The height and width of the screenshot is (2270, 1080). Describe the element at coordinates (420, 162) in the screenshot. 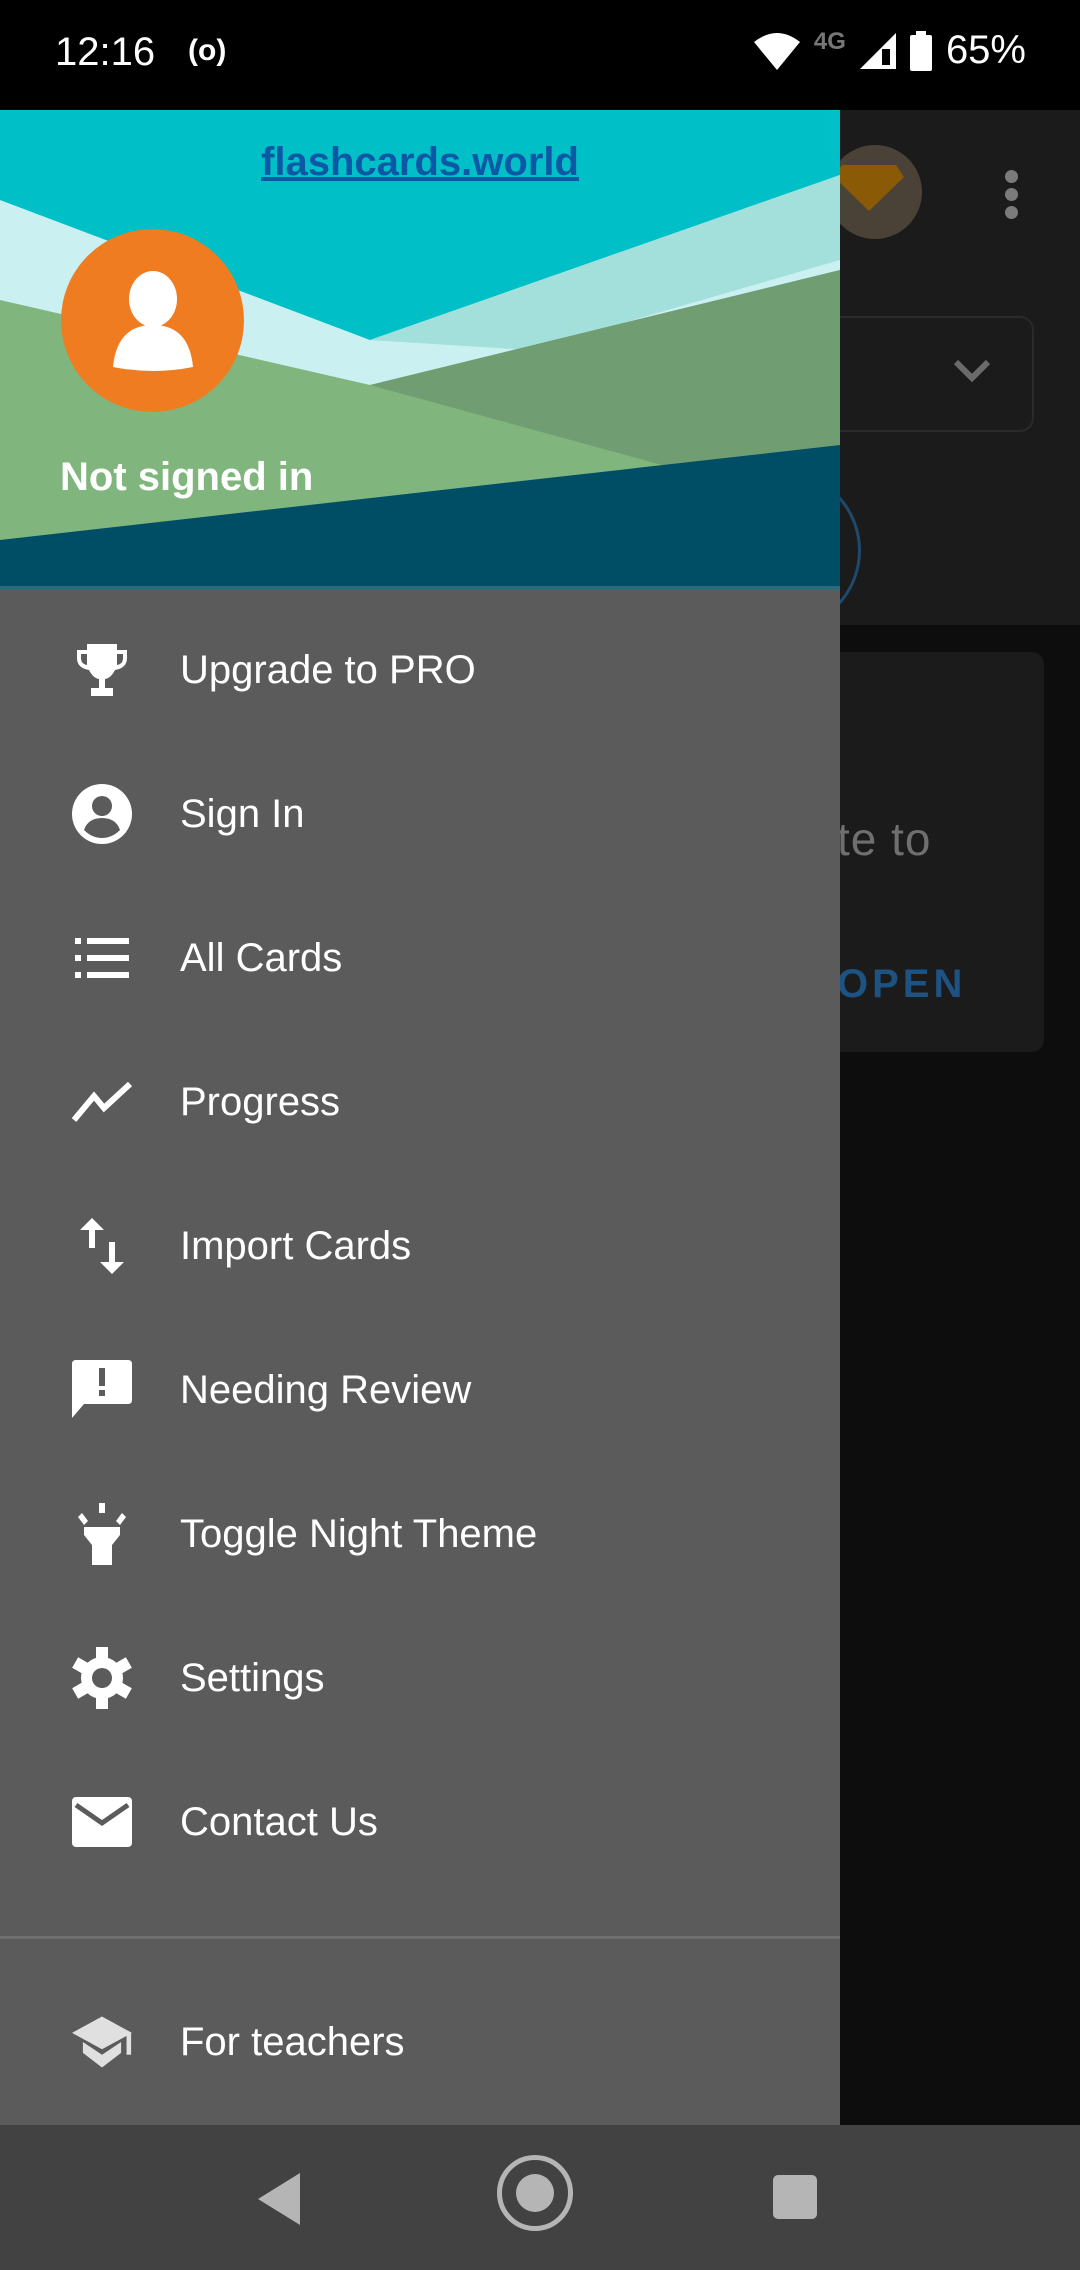

I see `site-link: flashcards.world` at that location.